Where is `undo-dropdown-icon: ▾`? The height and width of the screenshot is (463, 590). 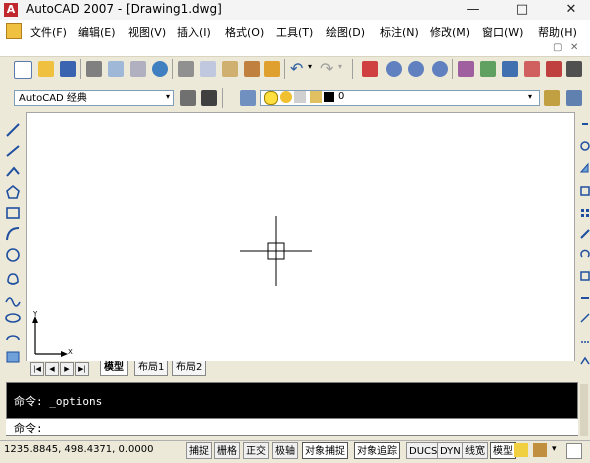
undo-dropdown-icon: ▾ is located at coordinates (310, 66).